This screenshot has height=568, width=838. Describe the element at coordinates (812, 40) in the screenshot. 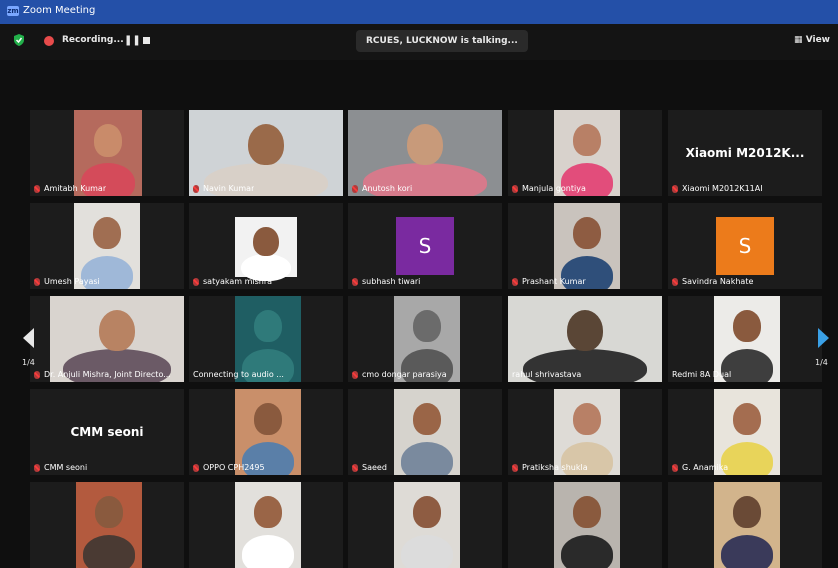

I see `view-button: ▦ View` at that location.